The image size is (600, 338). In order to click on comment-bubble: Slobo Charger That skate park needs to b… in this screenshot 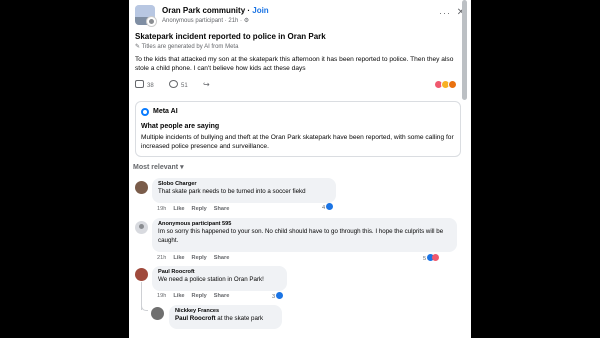, I will do `click(244, 190)`.